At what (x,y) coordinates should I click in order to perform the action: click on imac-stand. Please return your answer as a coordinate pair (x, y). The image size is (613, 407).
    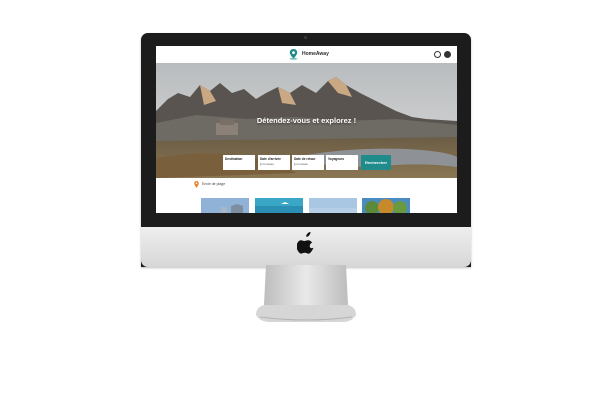
    Looking at the image, I should click on (306, 293).